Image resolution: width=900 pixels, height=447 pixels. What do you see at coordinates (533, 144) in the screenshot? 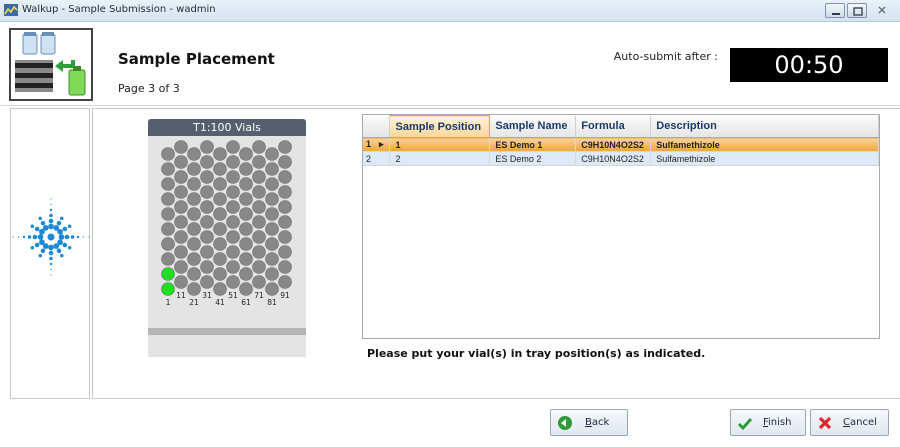
I see `cell-sample-name: ES Demo 1` at bounding box center [533, 144].